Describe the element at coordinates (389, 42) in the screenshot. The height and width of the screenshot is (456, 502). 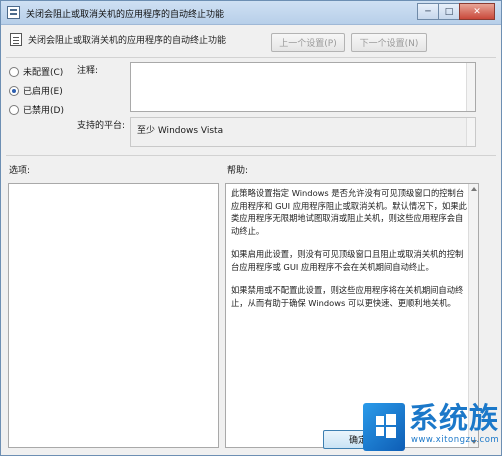
I see `next-setting-button: 下一个设置(N)` at that location.